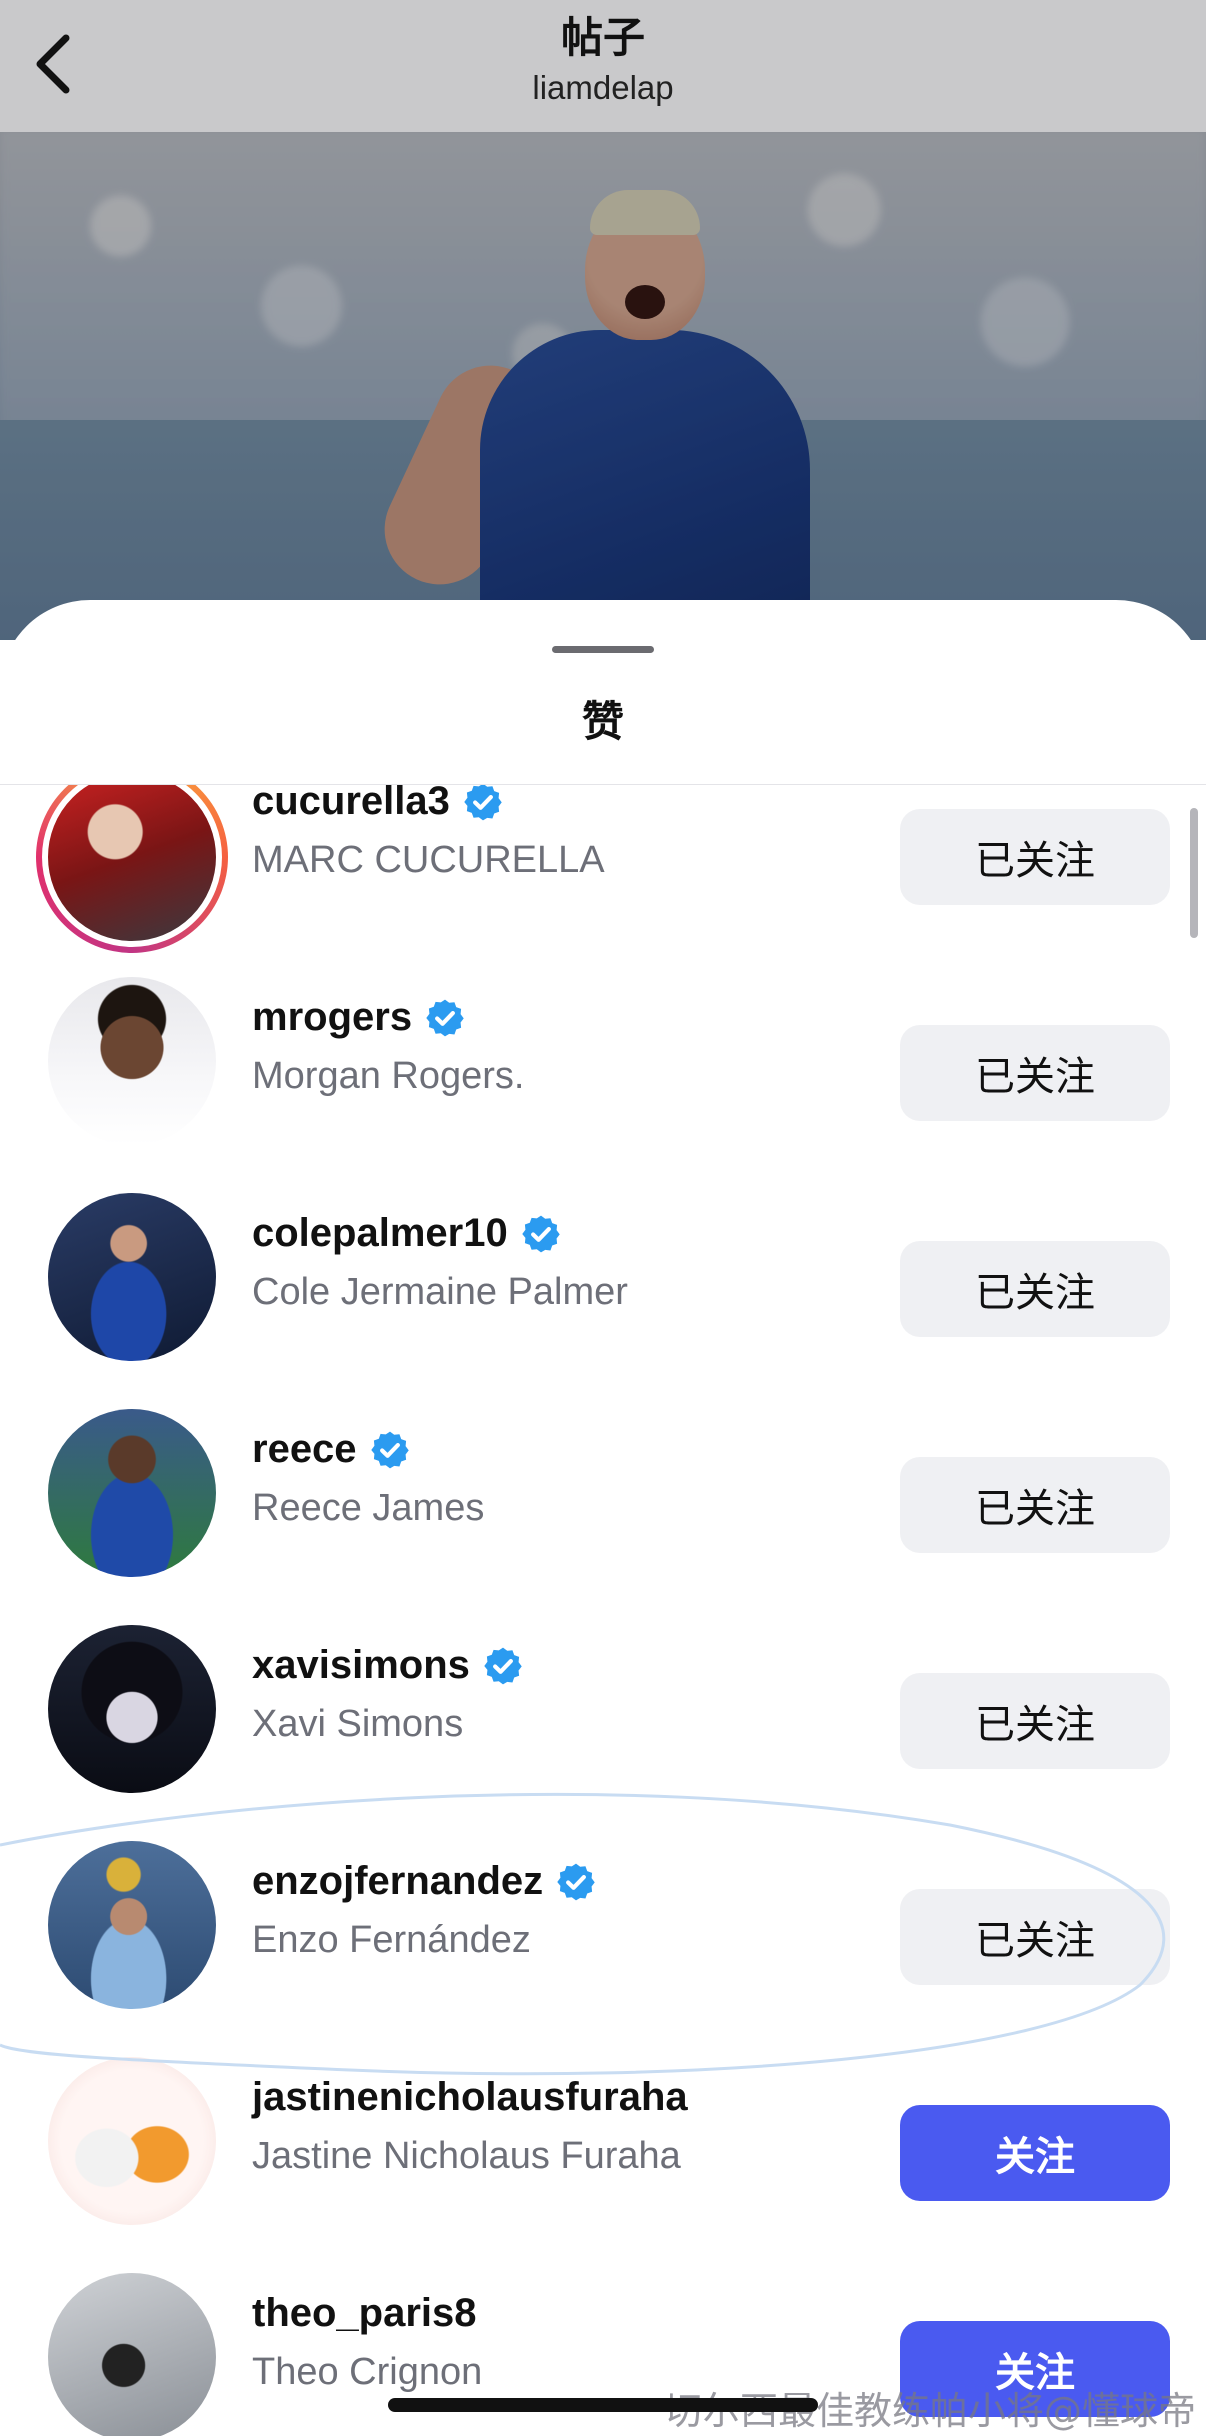 The width and height of the screenshot is (1206, 2436). Describe the element at coordinates (602, 721) in the screenshot. I see `sheet-title: 赞` at that location.